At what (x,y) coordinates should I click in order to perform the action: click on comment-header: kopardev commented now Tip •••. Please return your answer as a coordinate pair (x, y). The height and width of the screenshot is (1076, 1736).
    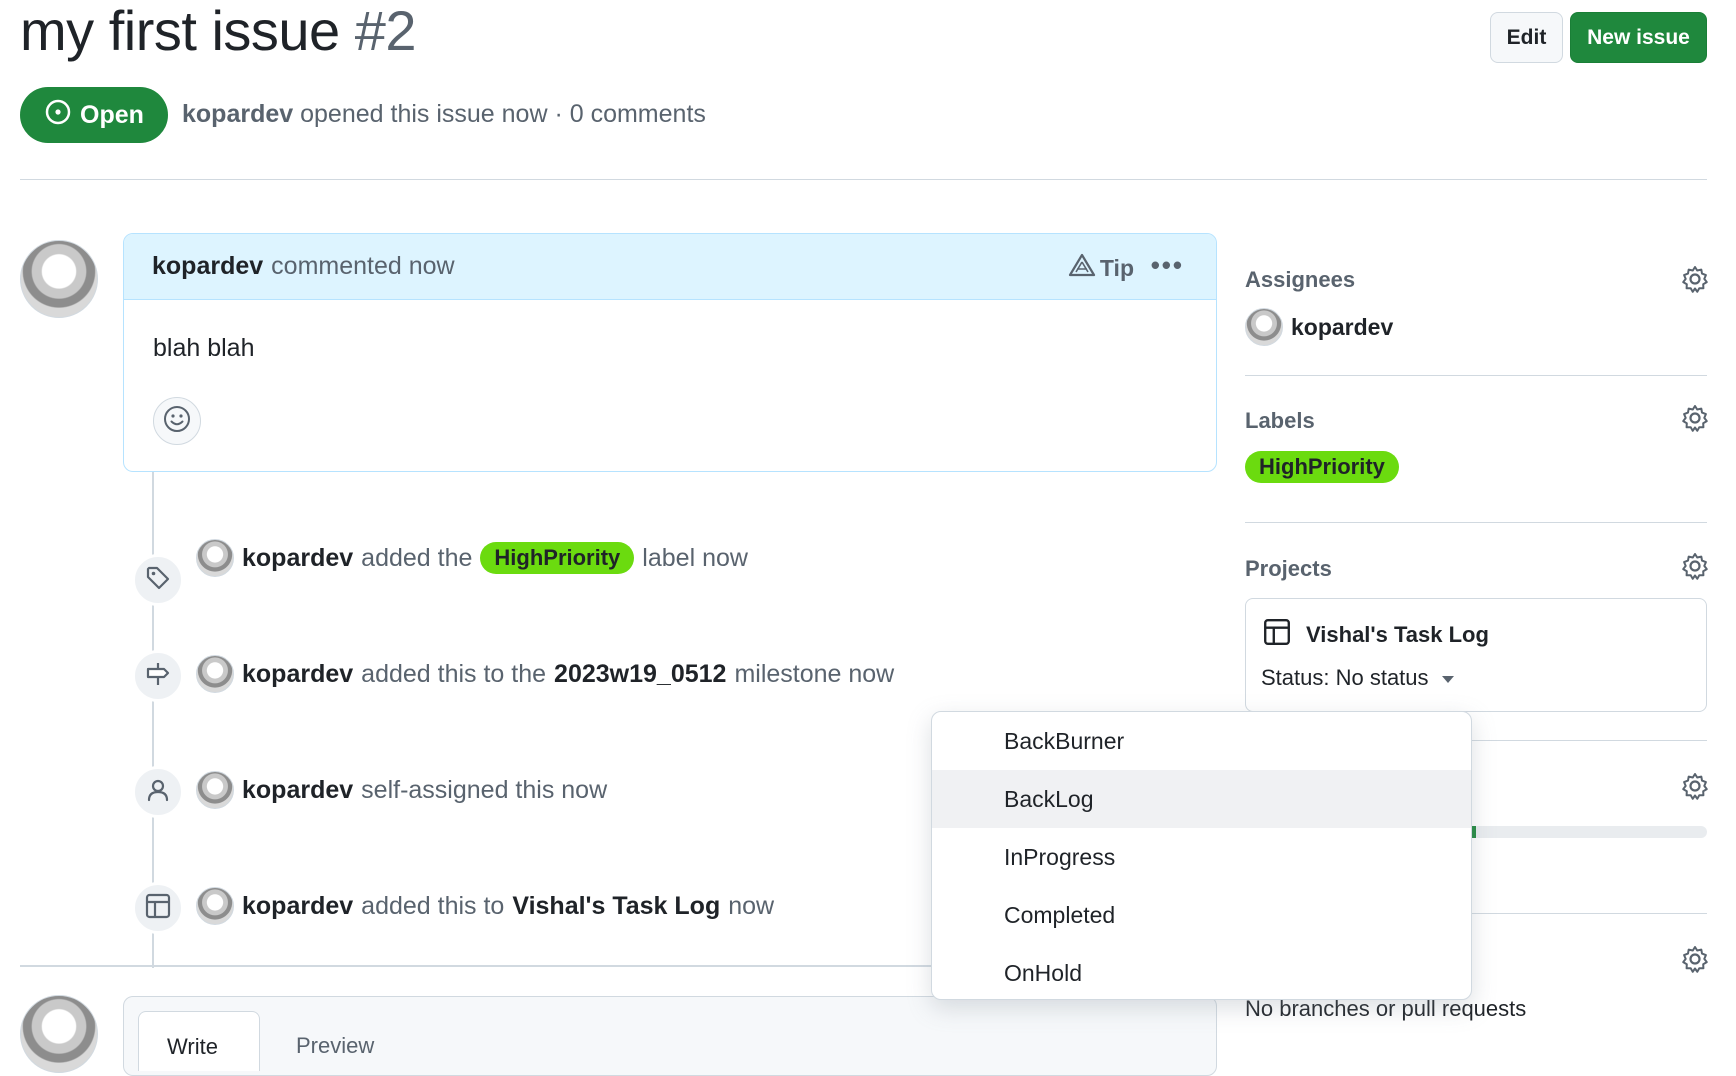
    Looking at the image, I should click on (670, 267).